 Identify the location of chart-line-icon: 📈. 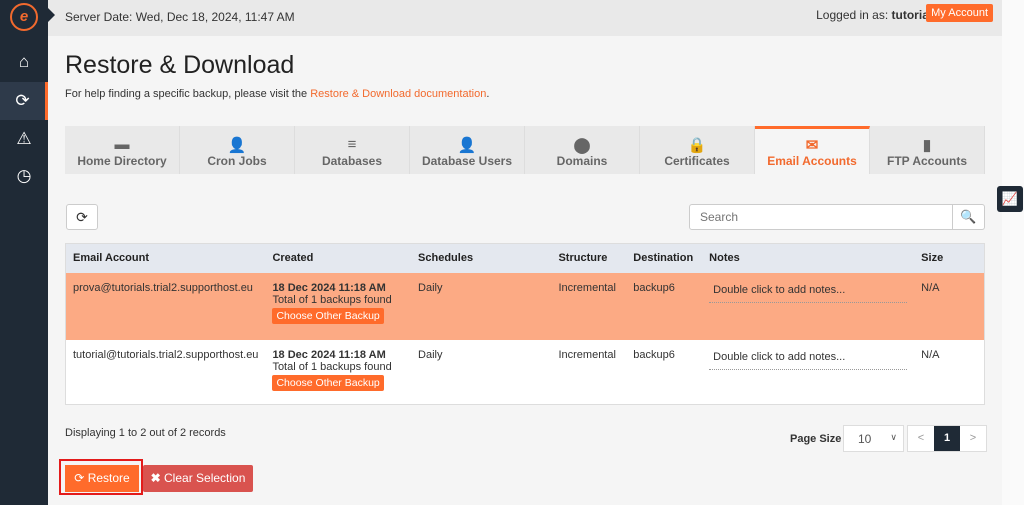
(1010, 199).